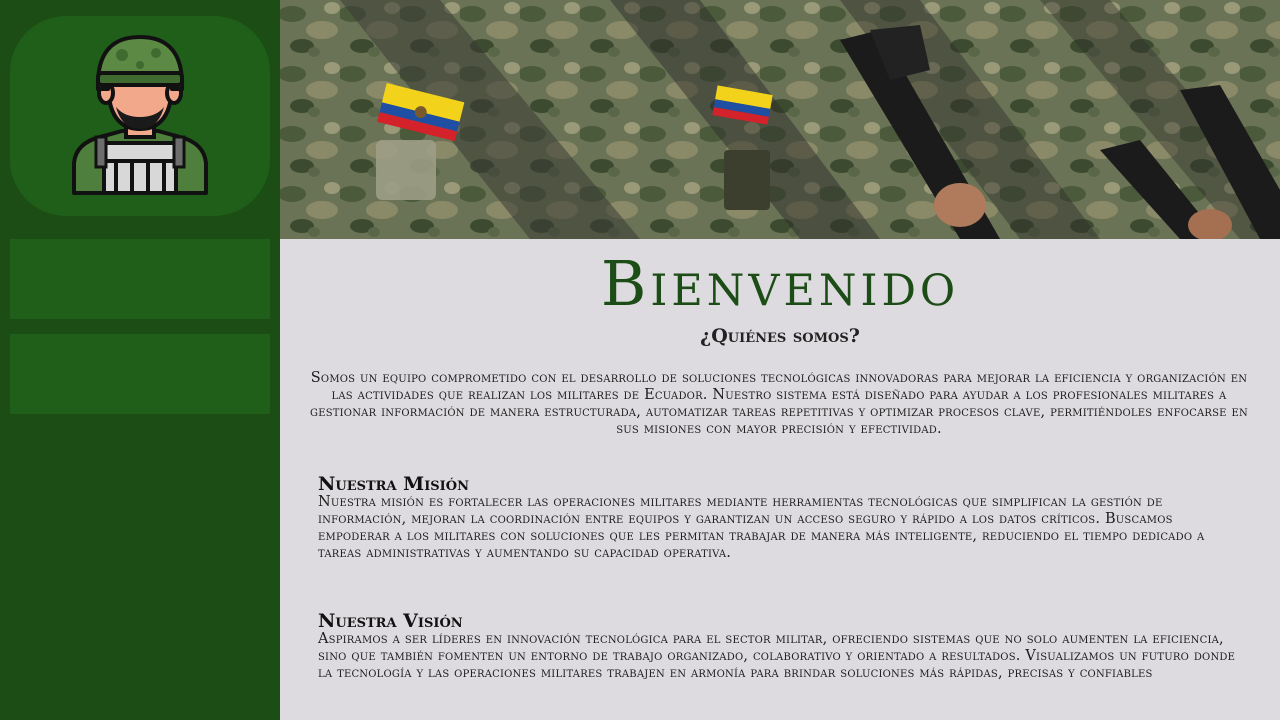  Describe the element at coordinates (393, 484) in the screenshot. I see `mission-title: Nuestra Misión` at that location.